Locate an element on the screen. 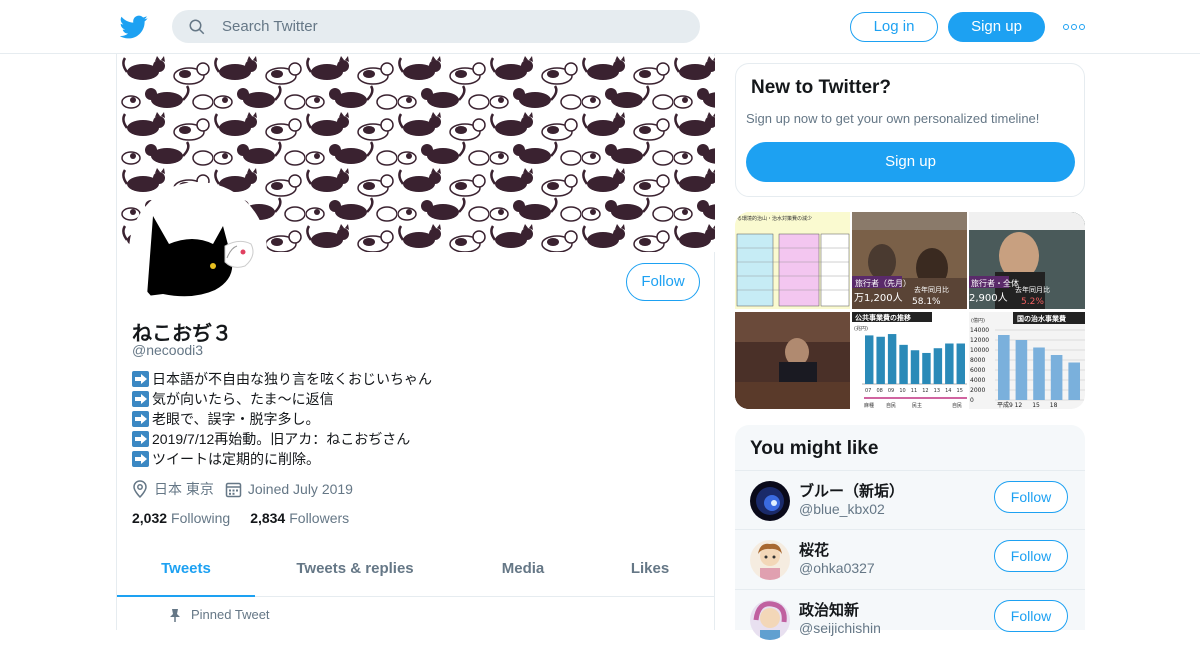 This screenshot has height=649, width=1200. thumb1-title: る環境的治山・治水対策費の減少 is located at coordinates (774, 218).